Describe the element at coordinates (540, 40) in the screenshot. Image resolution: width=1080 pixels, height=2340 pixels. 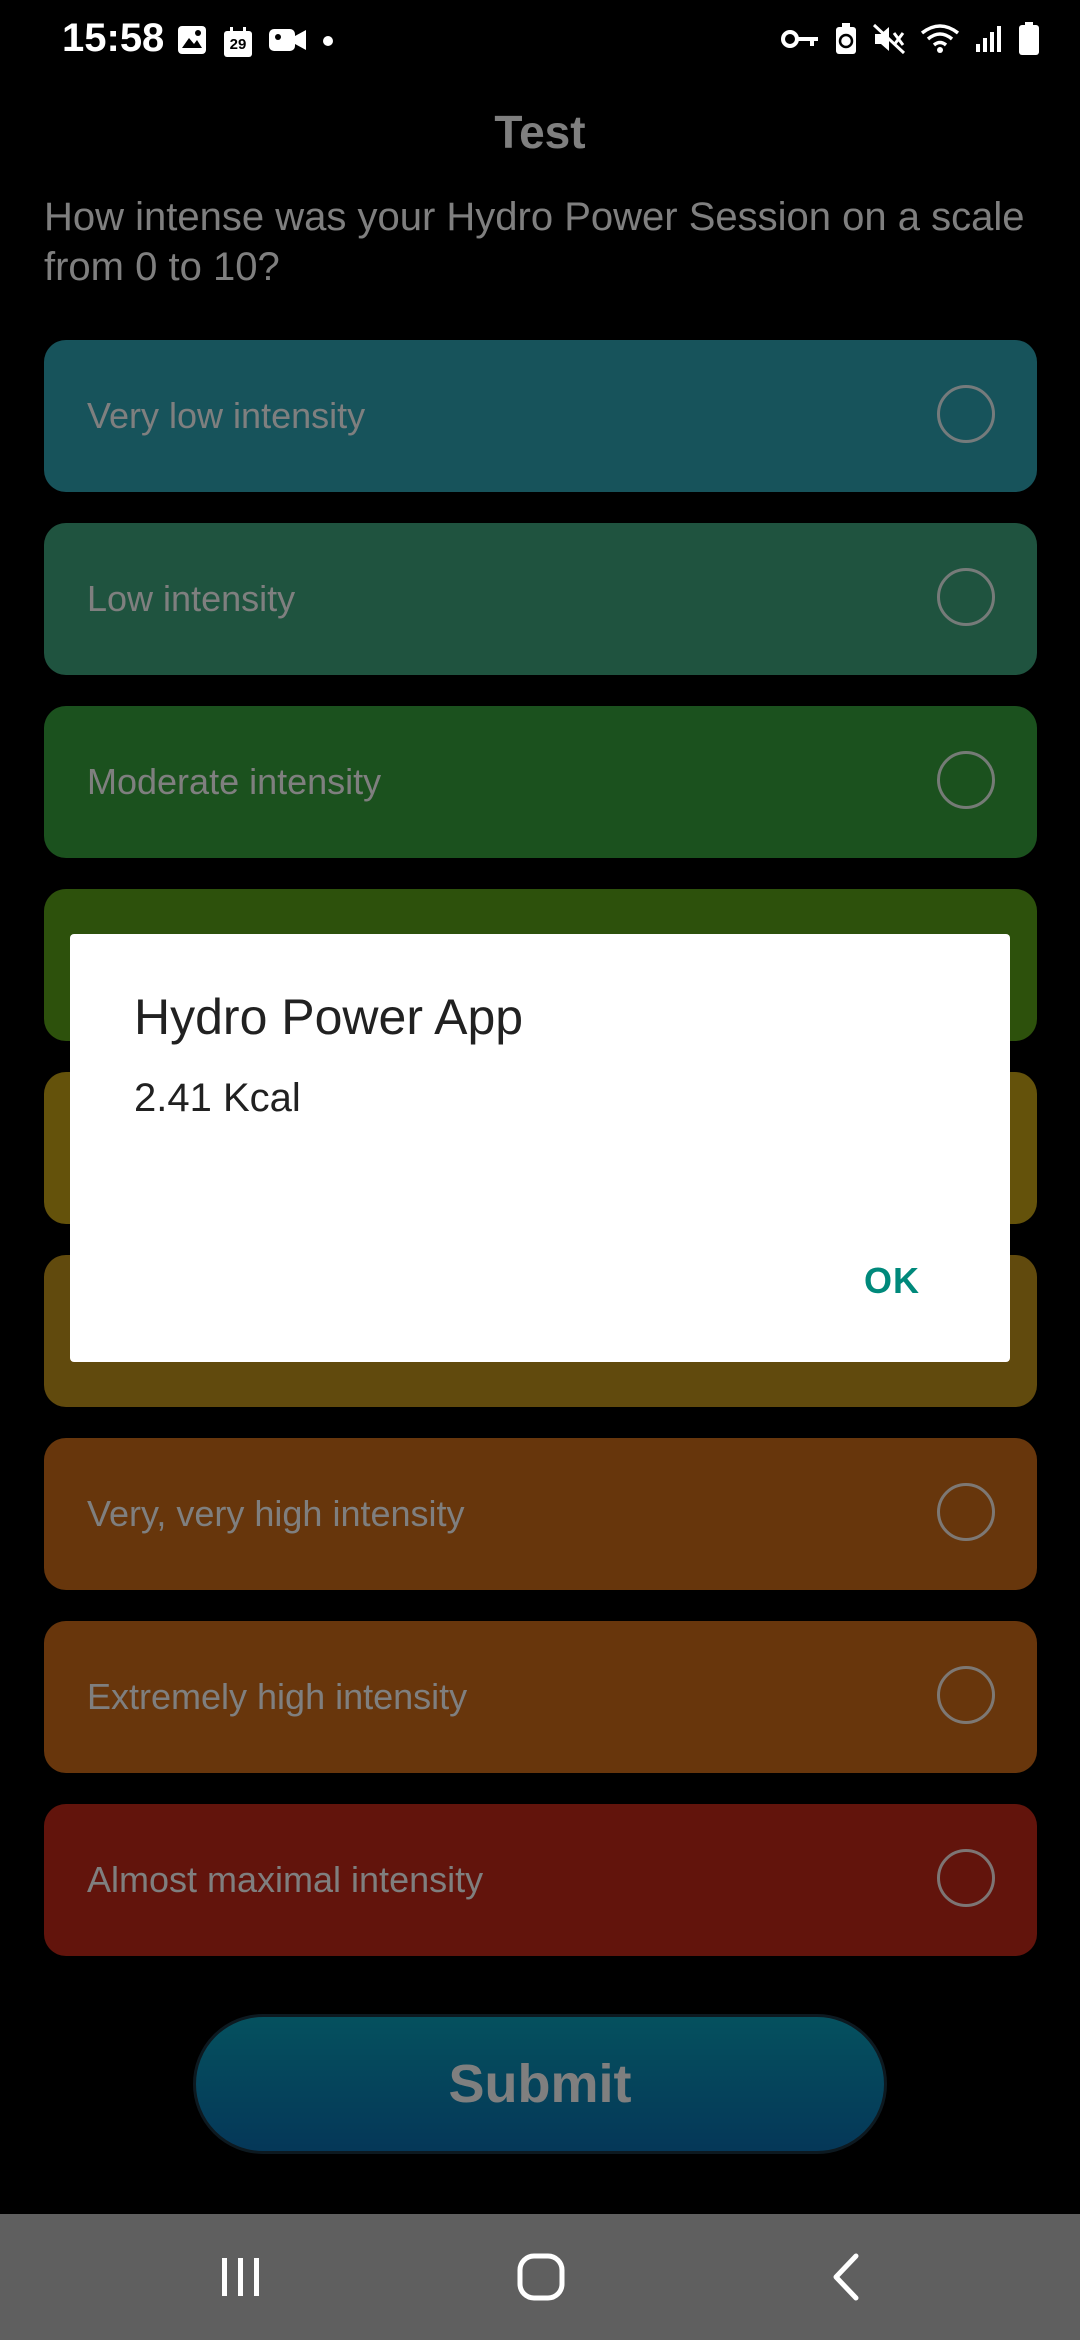
I see `status-bar: 15:58 29` at that location.